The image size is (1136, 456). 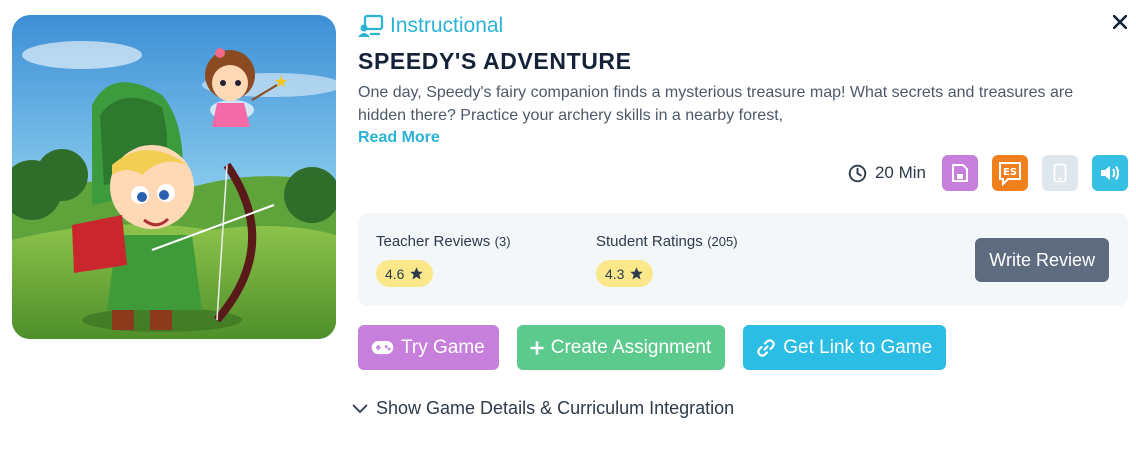 I want to click on svg-text: ES, so click(x=1010, y=172).